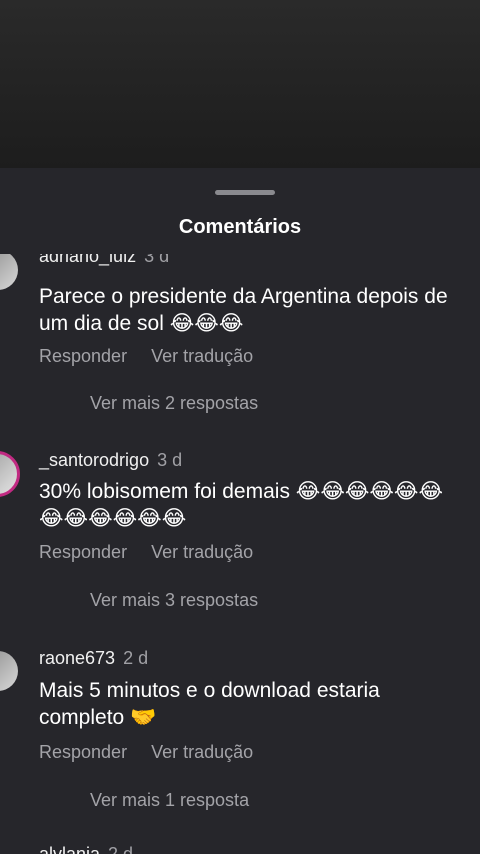 The height and width of the screenshot is (854, 480). Describe the element at coordinates (241, 505) in the screenshot. I see `comment-text: 30% lobisomem foi demais 😂😂😂😂😂😂😂😂😂😂😂😂` at that location.